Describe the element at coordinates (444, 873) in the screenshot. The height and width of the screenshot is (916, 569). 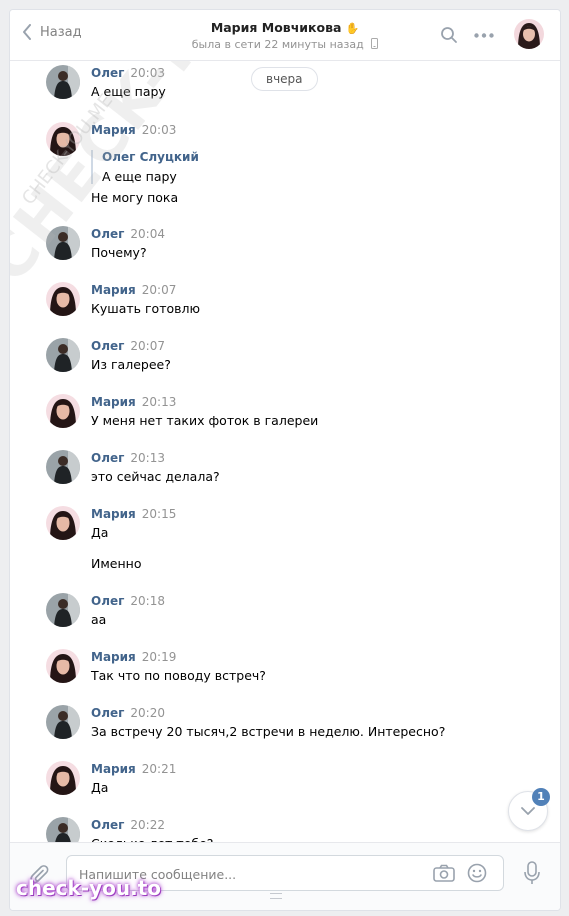
I see `camera-icon` at that location.